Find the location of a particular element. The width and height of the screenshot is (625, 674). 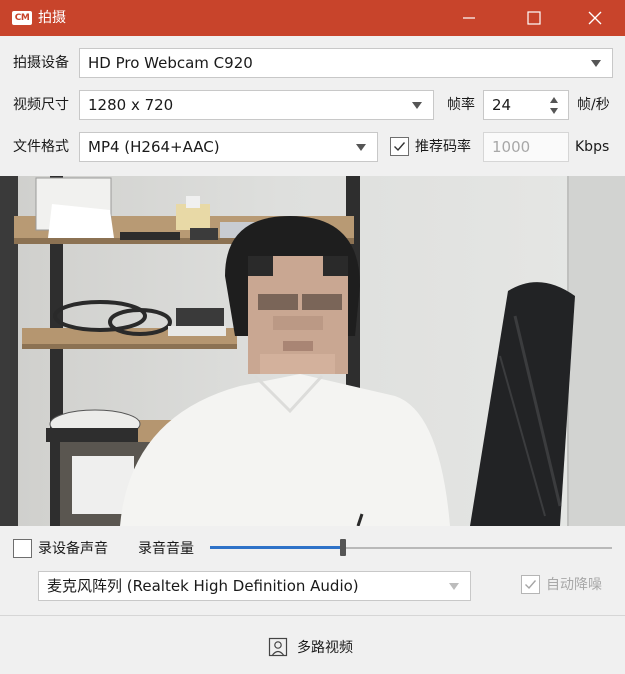

auto-denoise-label: 自动降噪 is located at coordinates (574, 585).